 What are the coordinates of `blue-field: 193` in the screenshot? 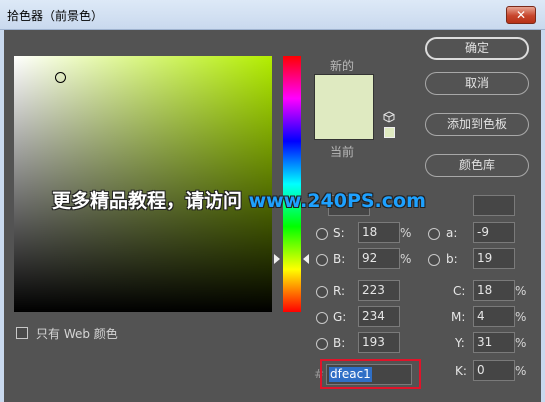 It's located at (379, 342).